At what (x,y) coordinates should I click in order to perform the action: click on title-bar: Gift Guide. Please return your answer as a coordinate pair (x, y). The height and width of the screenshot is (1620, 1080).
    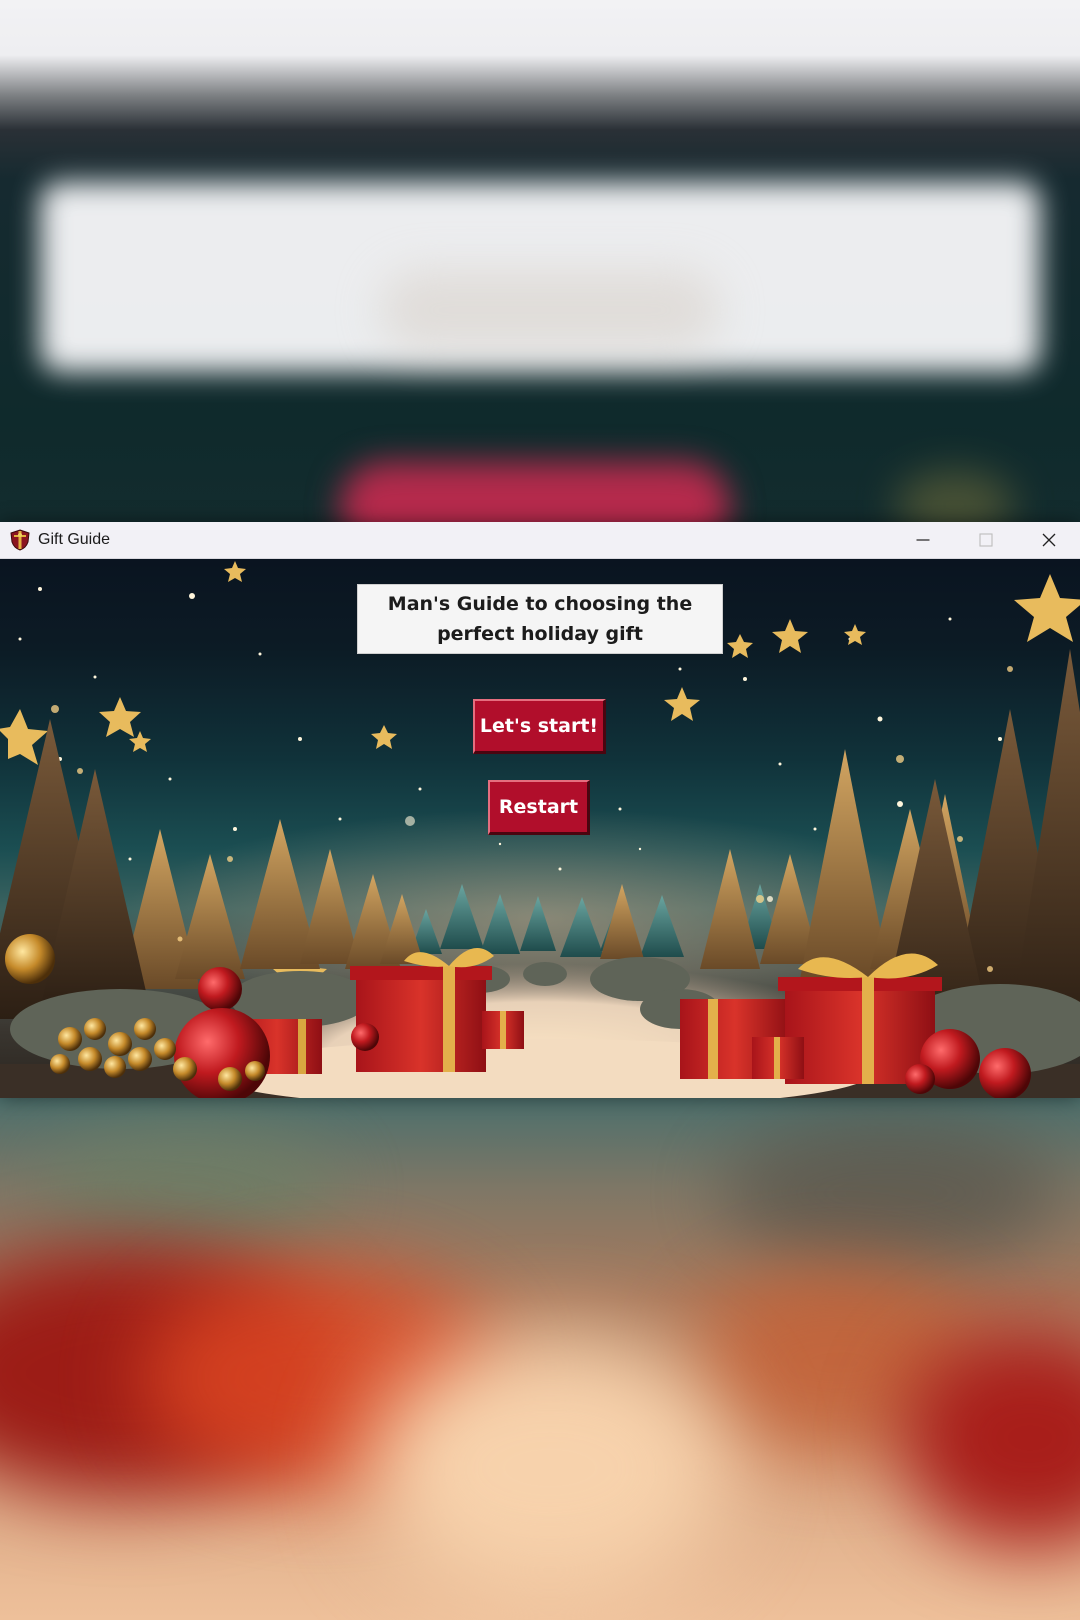
    Looking at the image, I should click on (540, 540).